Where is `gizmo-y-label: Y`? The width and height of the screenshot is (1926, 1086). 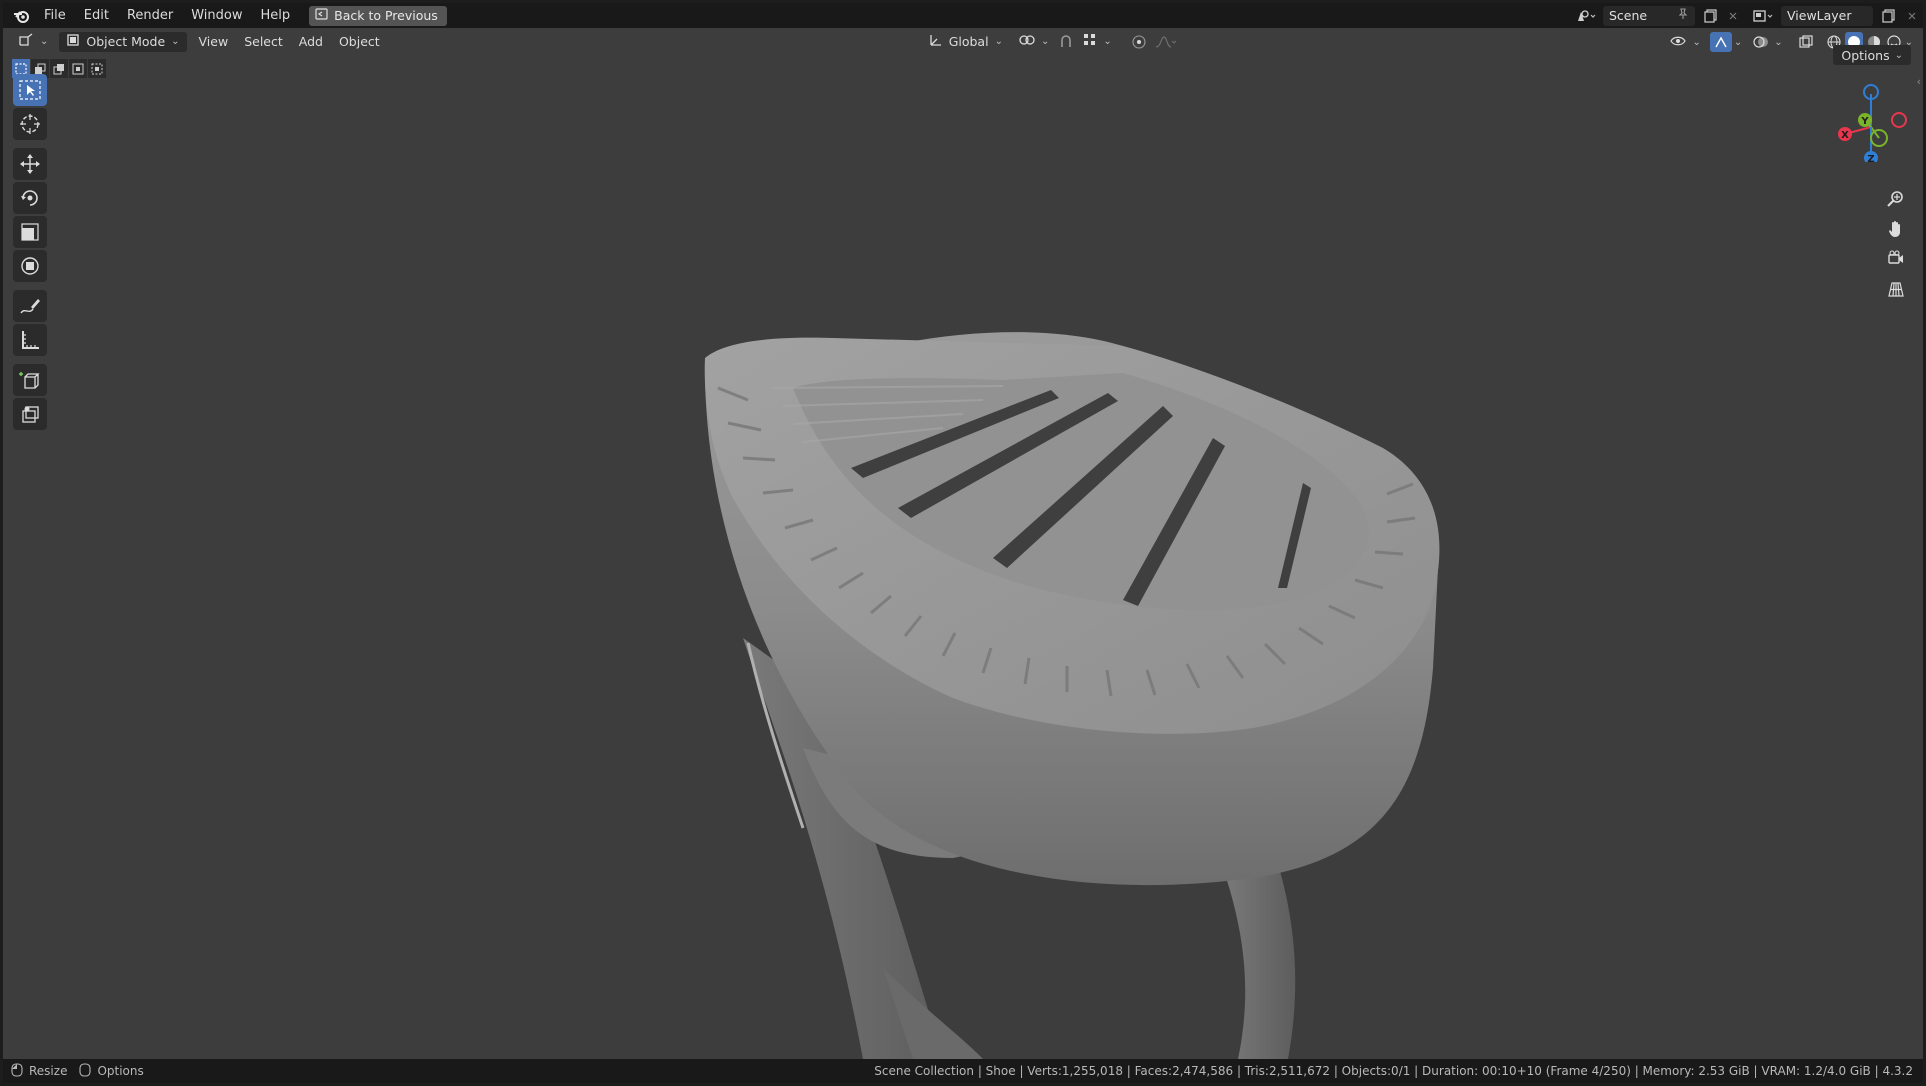
gizmo-y-label: Y is located at coordinates (1864, 121).